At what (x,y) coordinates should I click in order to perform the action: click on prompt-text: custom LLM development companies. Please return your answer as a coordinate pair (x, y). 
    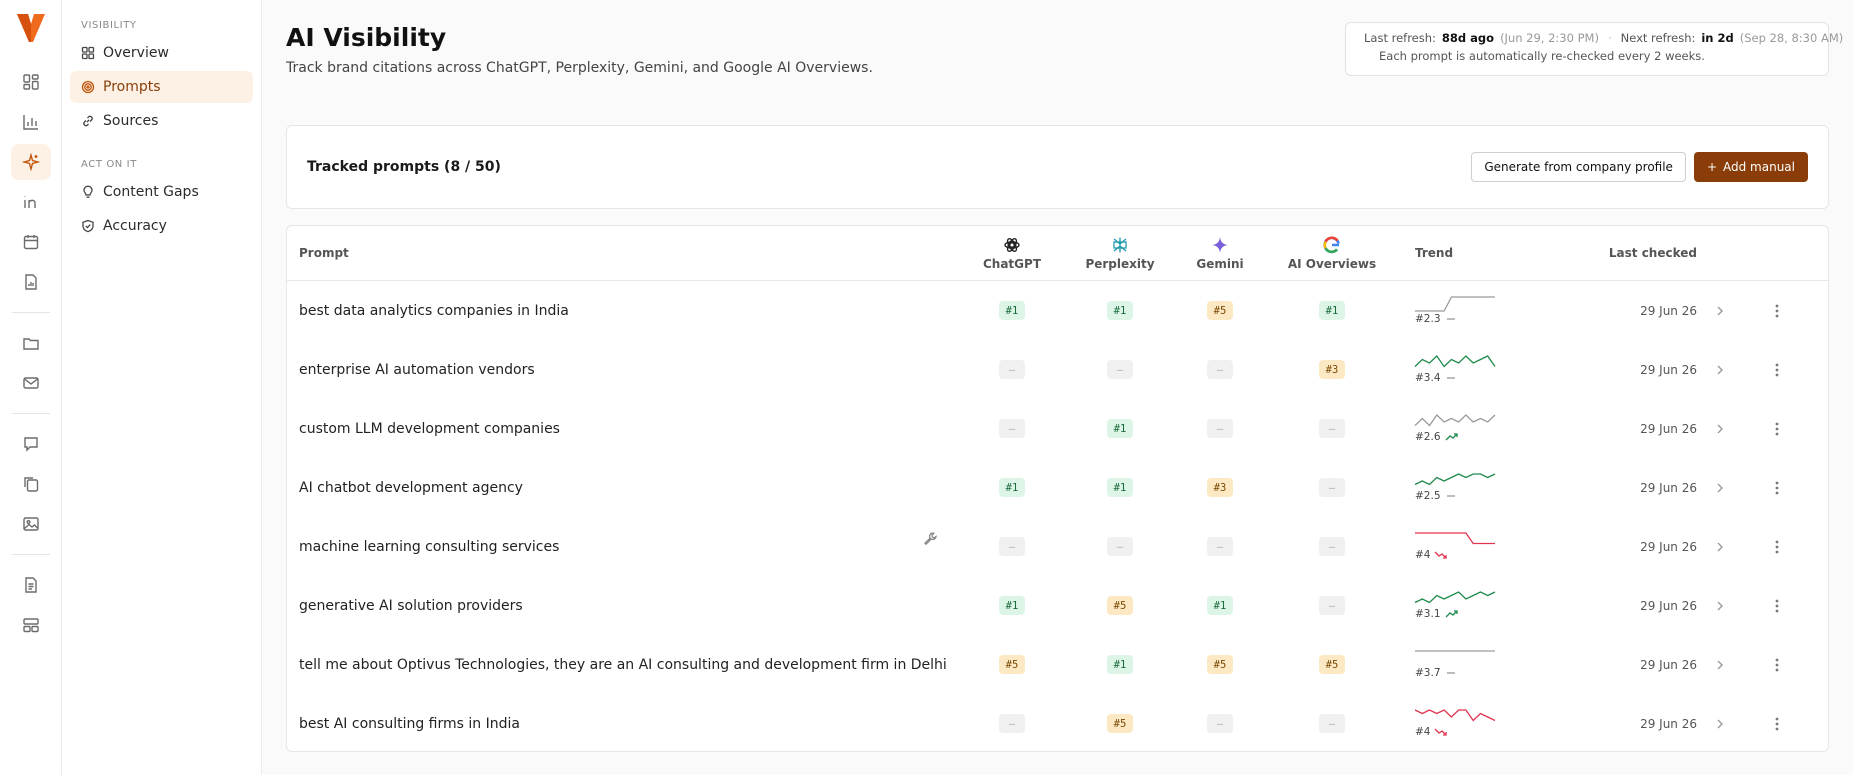
    Looking at the image, I should click on (429, 428).